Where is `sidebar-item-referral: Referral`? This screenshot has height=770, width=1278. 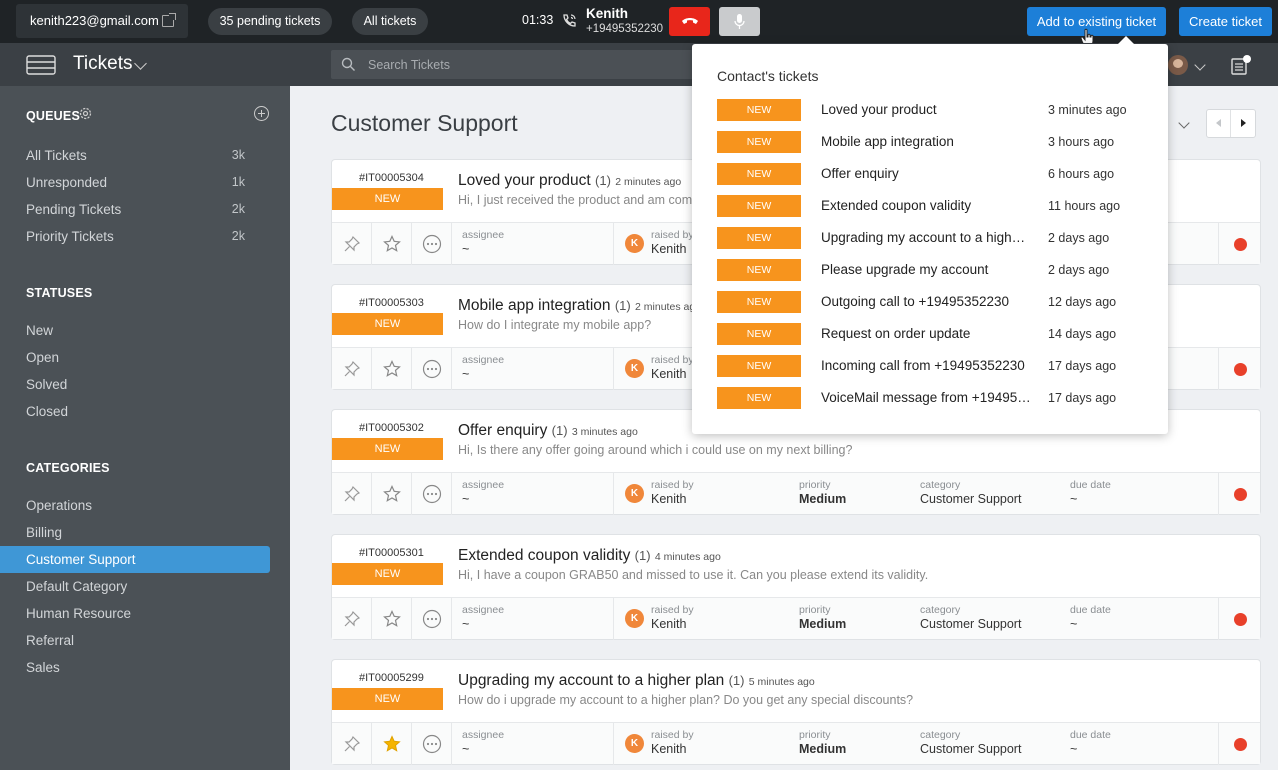 sidebar-item-referral: Referral is located at coordinates (135, 640).